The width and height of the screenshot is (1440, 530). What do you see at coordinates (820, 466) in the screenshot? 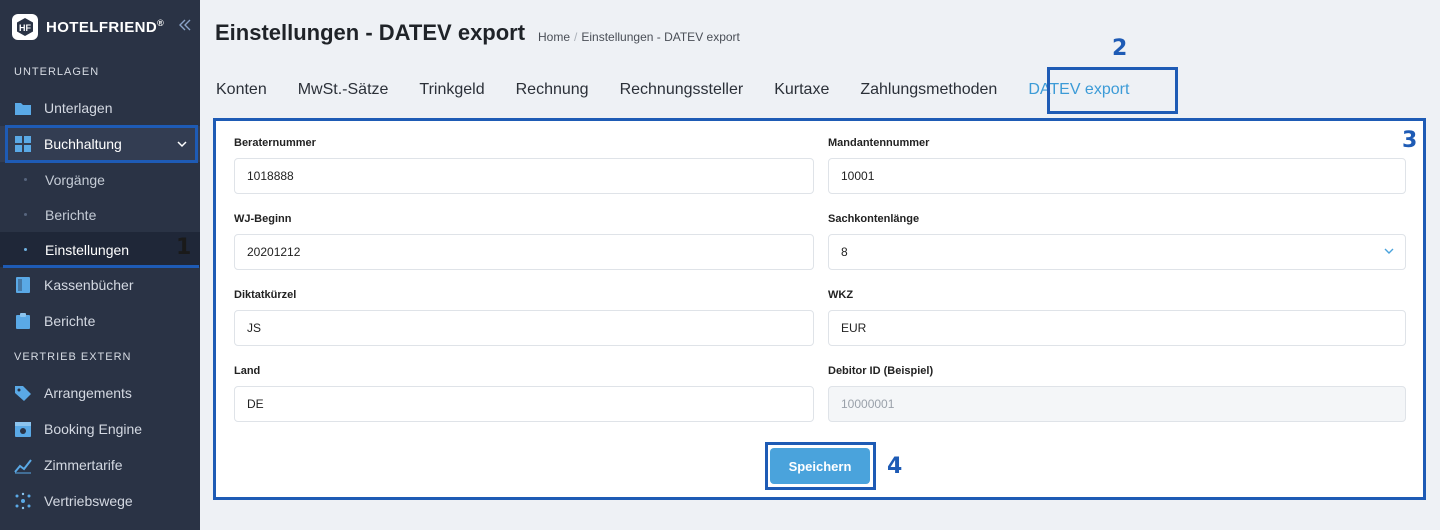
I see `highlight-box-save` at bounding box center [820, 466].